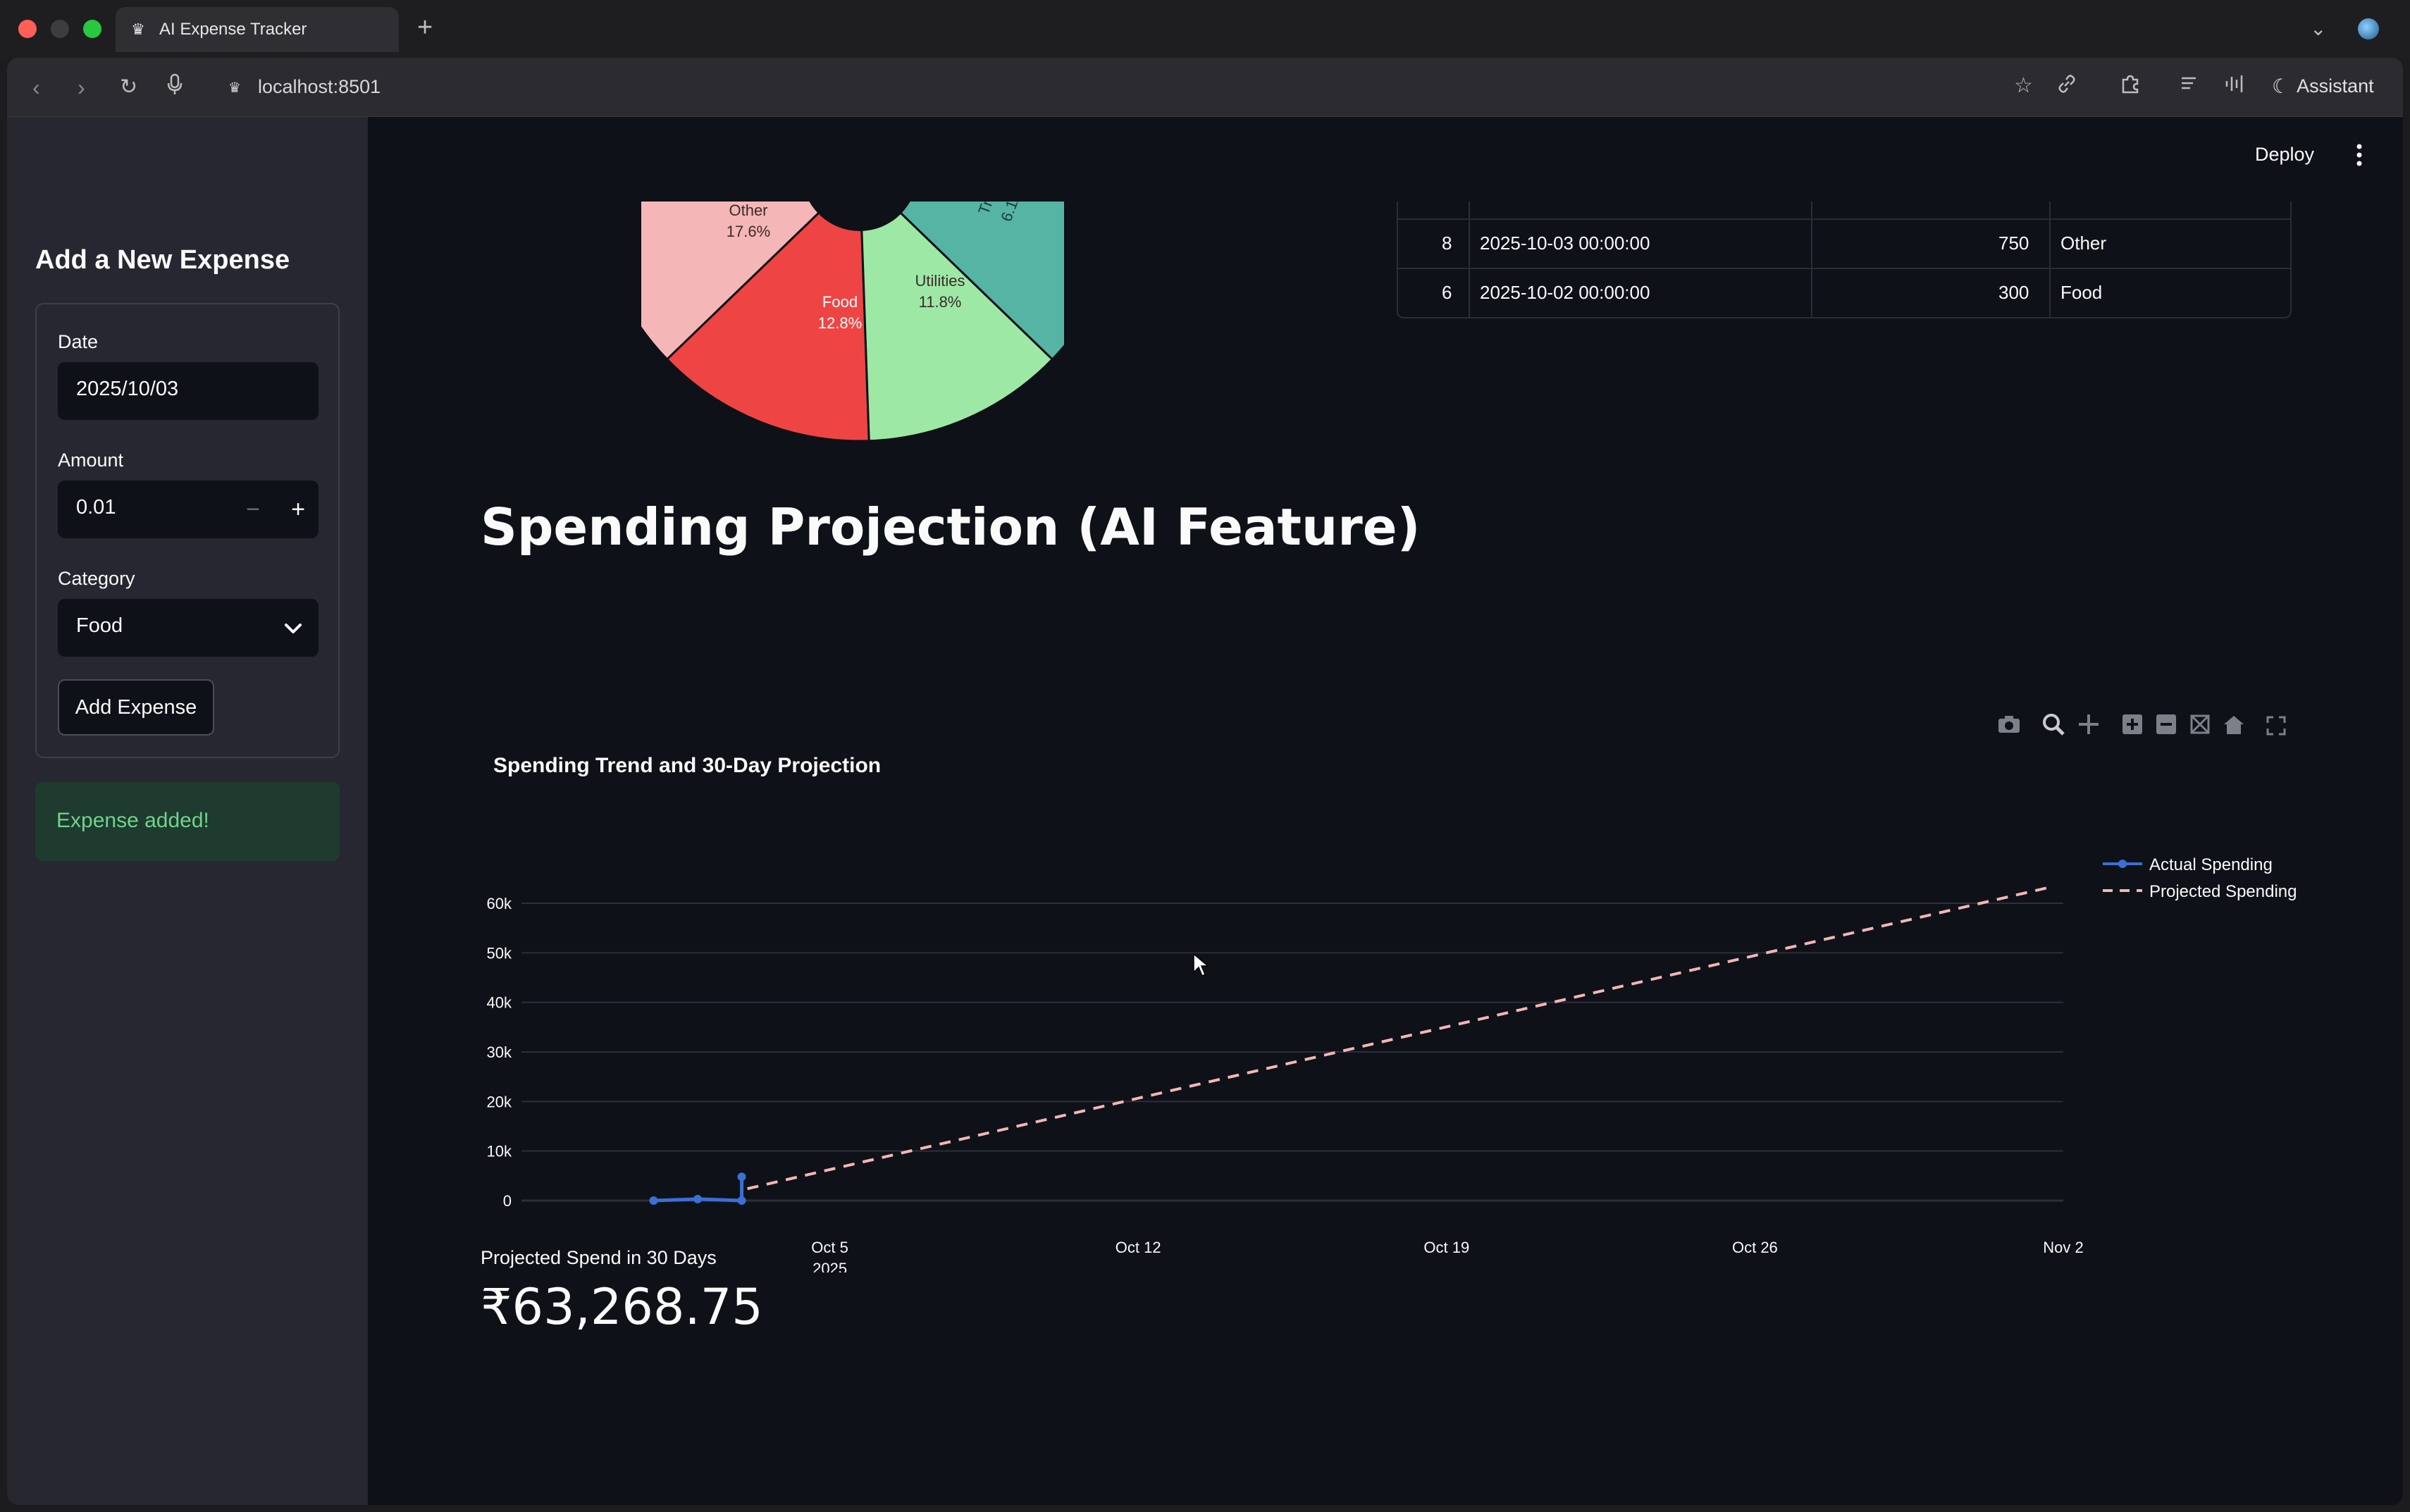 Image resolution: width=2410 pixels, height=1512 pixels. I want to click on zoom-icon, so click(2054, 725).